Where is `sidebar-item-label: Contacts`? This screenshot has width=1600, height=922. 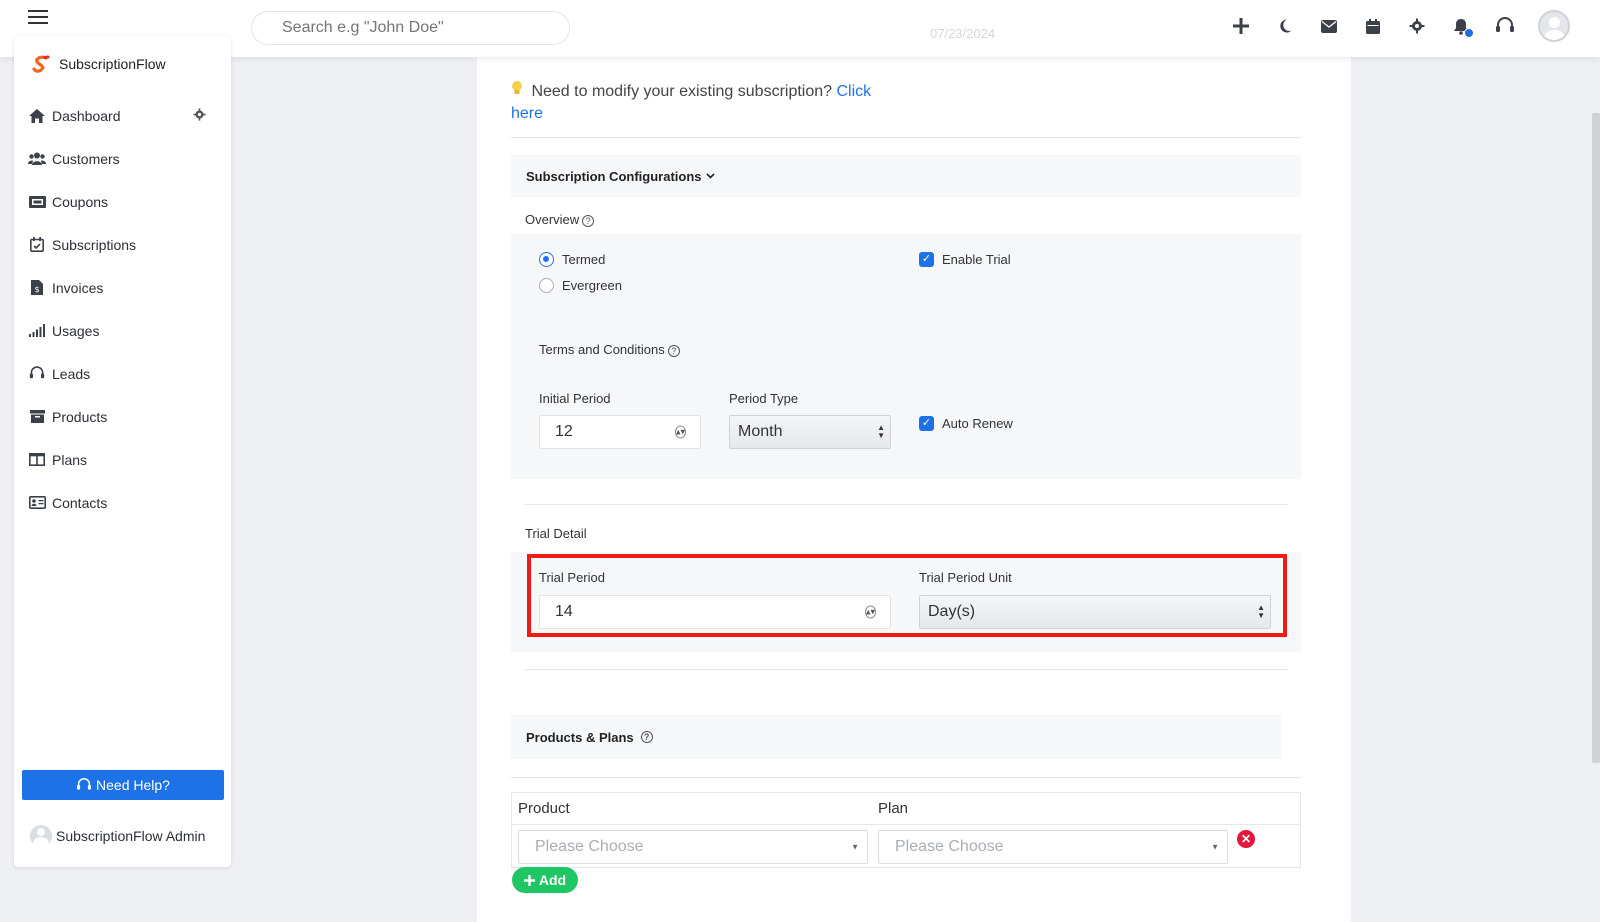 sidebar-item-label: Contacts is located at coordinates (80, 502).